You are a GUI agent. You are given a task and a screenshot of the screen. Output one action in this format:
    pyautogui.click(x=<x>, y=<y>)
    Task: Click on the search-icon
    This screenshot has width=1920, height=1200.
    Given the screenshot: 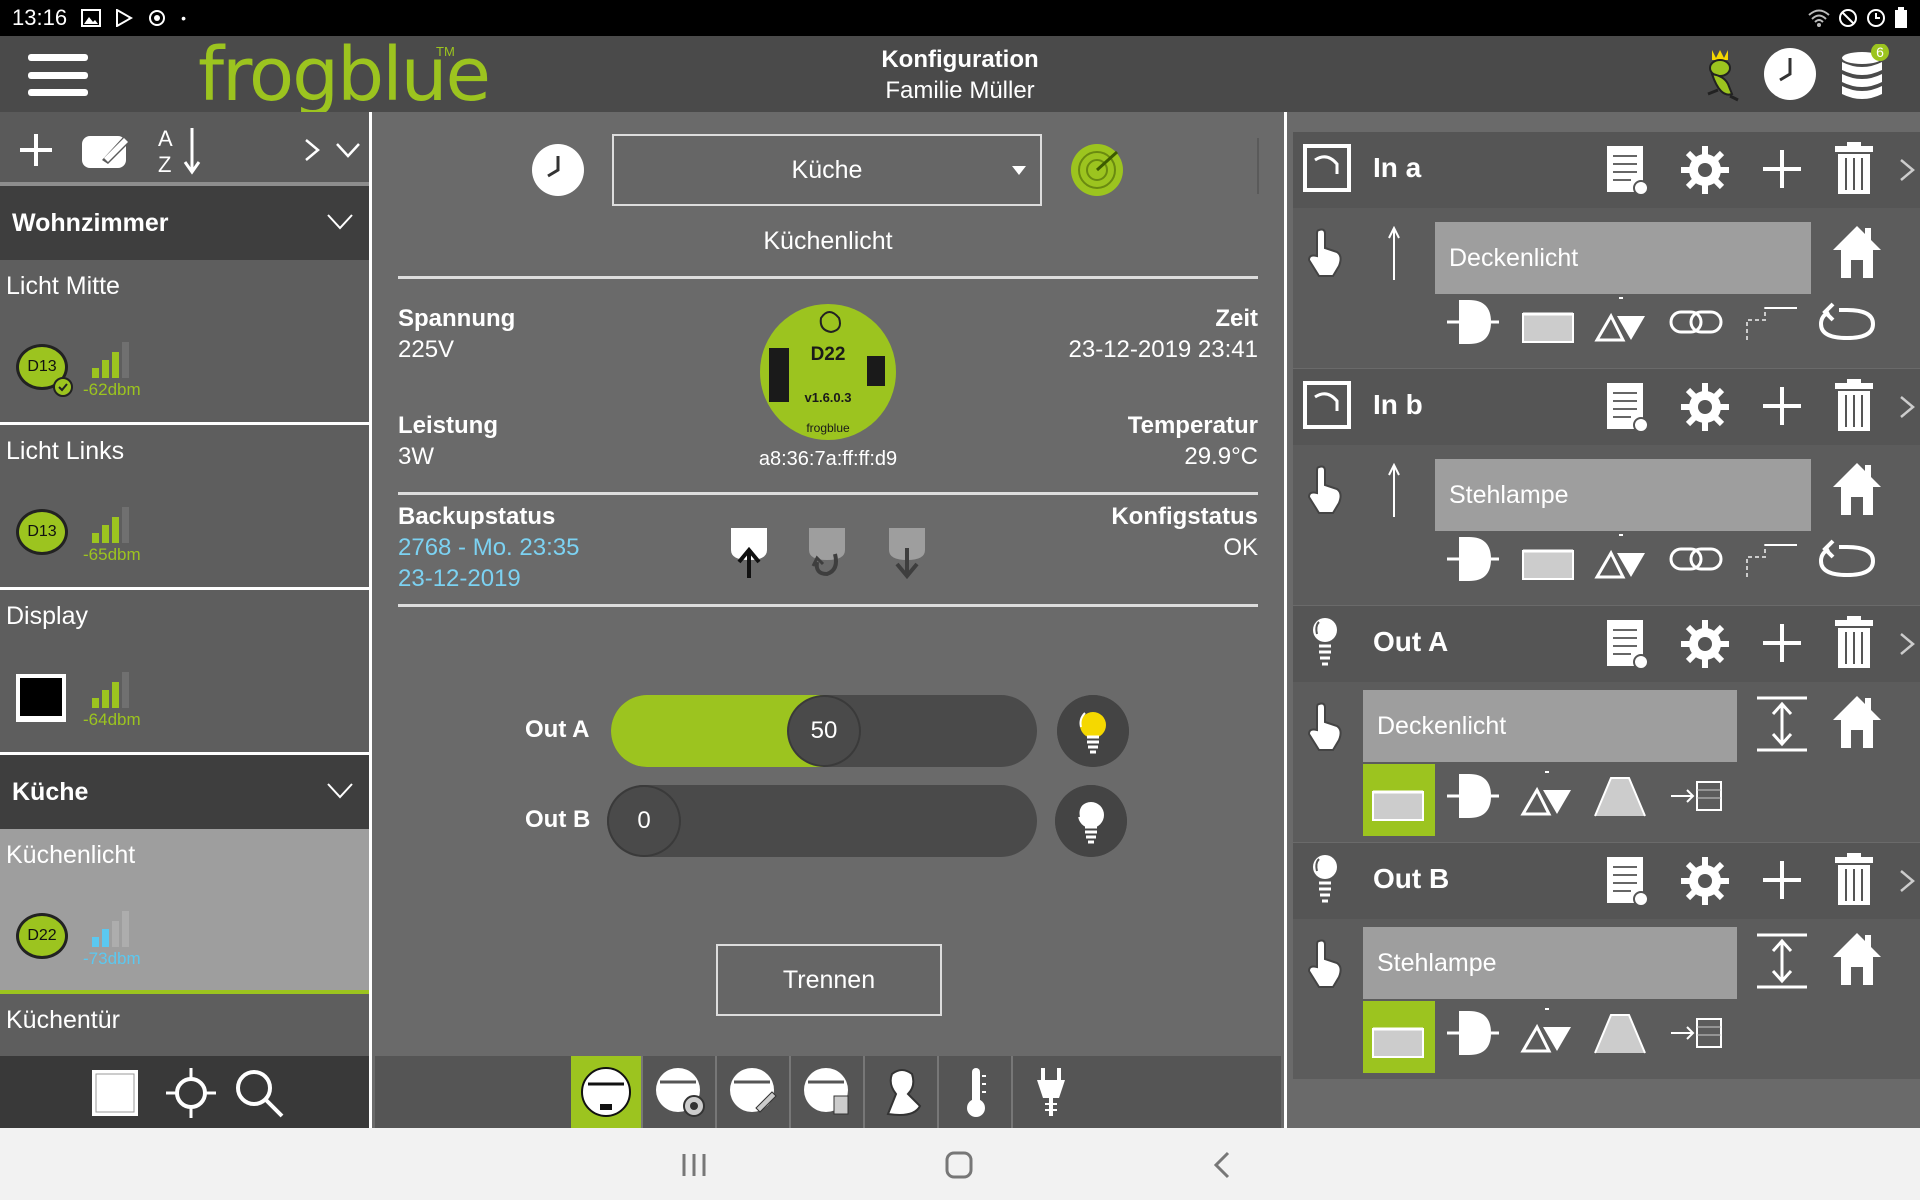 What is the action you would take?
    pyautogui.click(x=259, y=1093)
    